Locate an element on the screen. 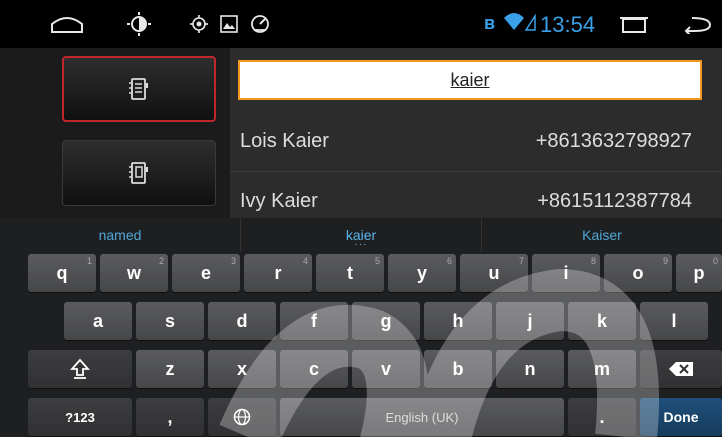 Image resolution: width=722 pixels, height=437 pixels. key-k: k is located at coordinates (602, 321).